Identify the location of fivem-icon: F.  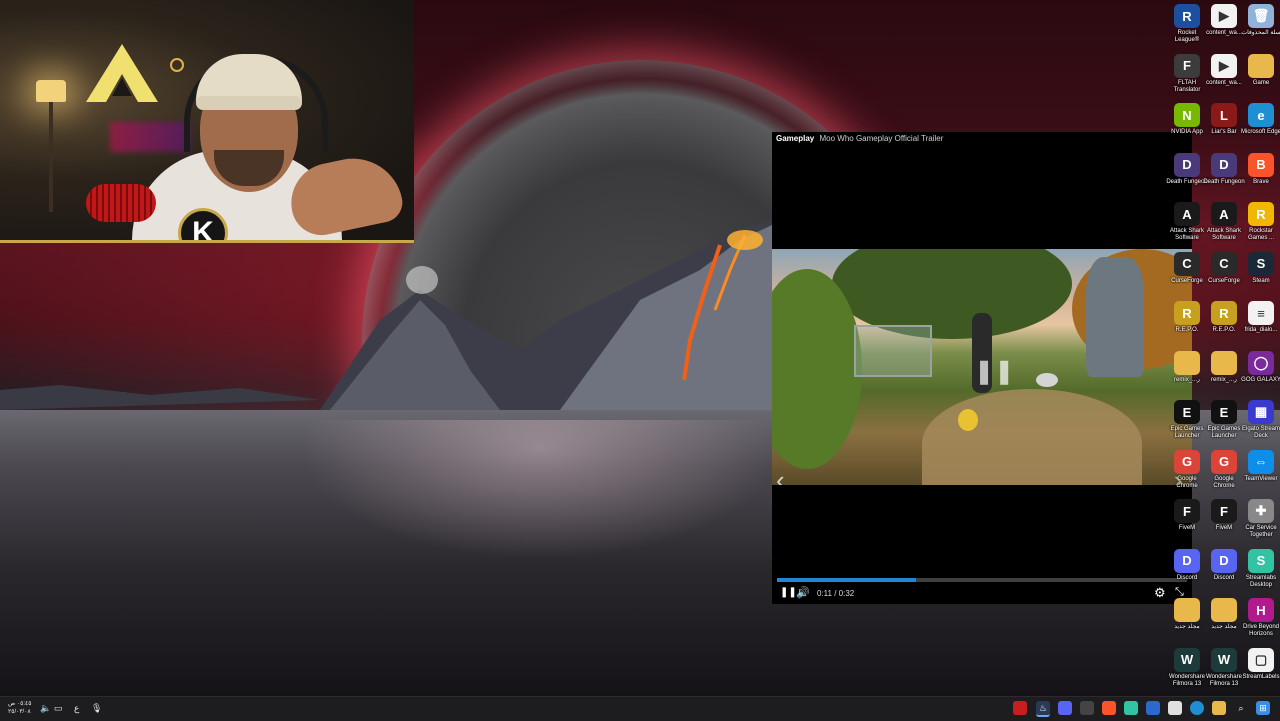
(1187, 511).